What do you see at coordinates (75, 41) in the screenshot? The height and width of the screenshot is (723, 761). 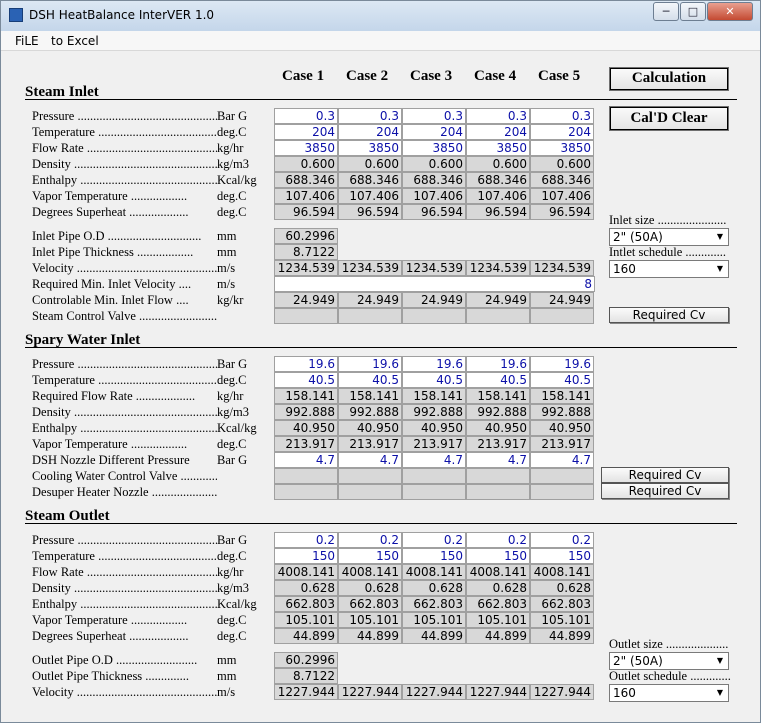 I see `menu-to-excel: to Excel` at bounding box center [75, 41].